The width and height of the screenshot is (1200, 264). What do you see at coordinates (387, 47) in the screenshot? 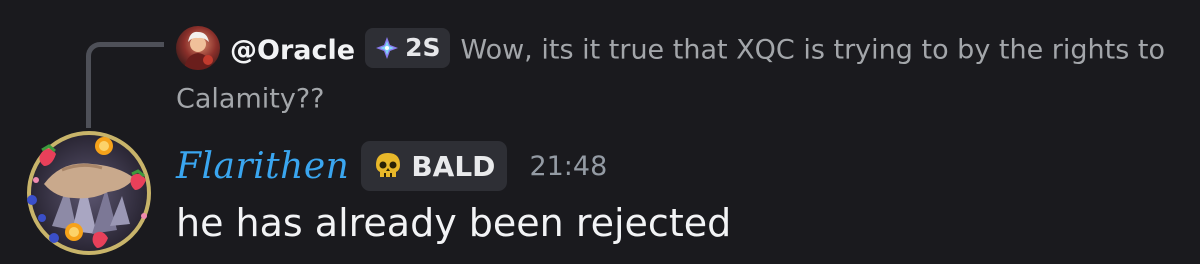
I see `sparkle-diamond-icon` at bounding box center [387, 47].